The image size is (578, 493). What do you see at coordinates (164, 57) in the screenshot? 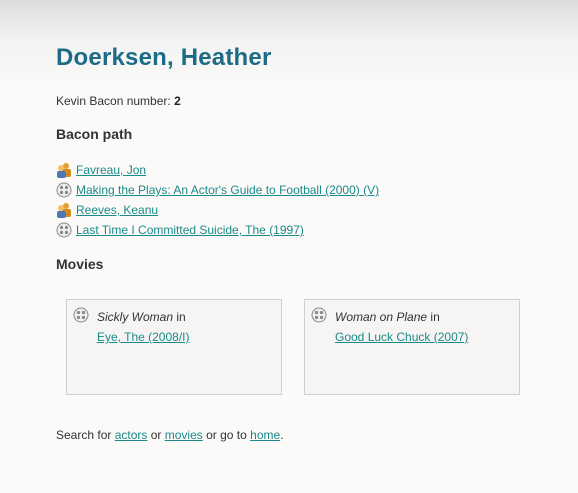
I see `page-title: Doerksen, Heather` at bounding box center [164, 57].